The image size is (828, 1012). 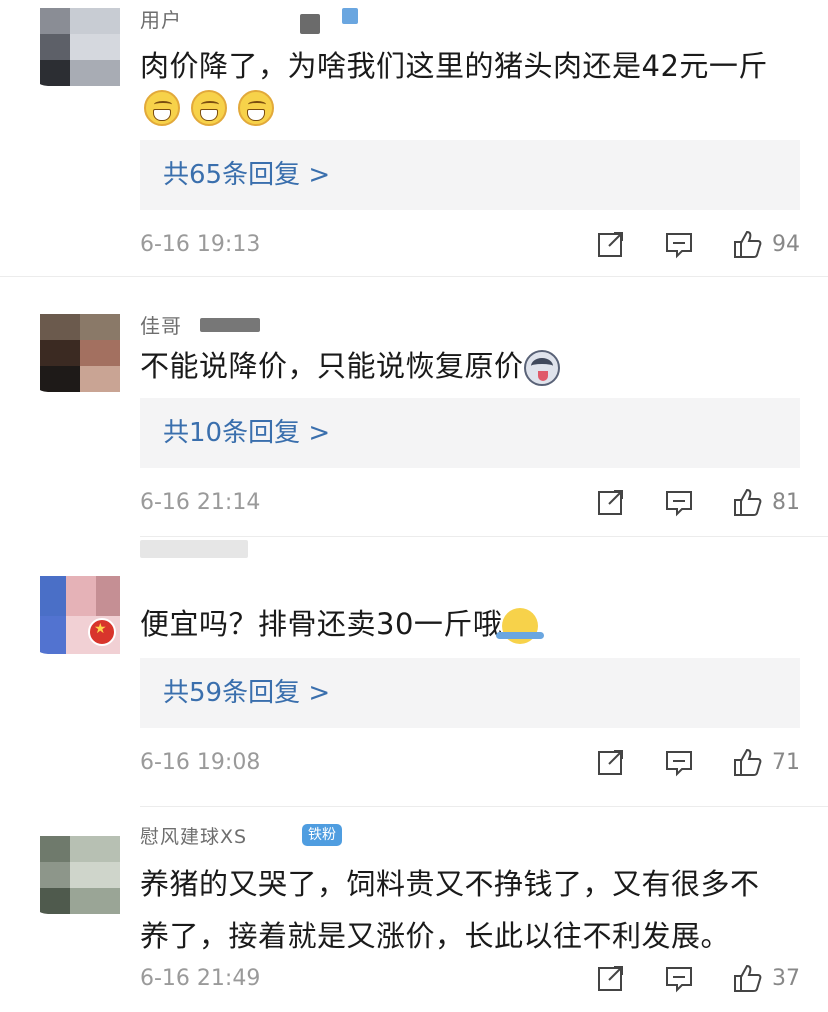 I want to click on member-icon, so click(x=350, y=16).